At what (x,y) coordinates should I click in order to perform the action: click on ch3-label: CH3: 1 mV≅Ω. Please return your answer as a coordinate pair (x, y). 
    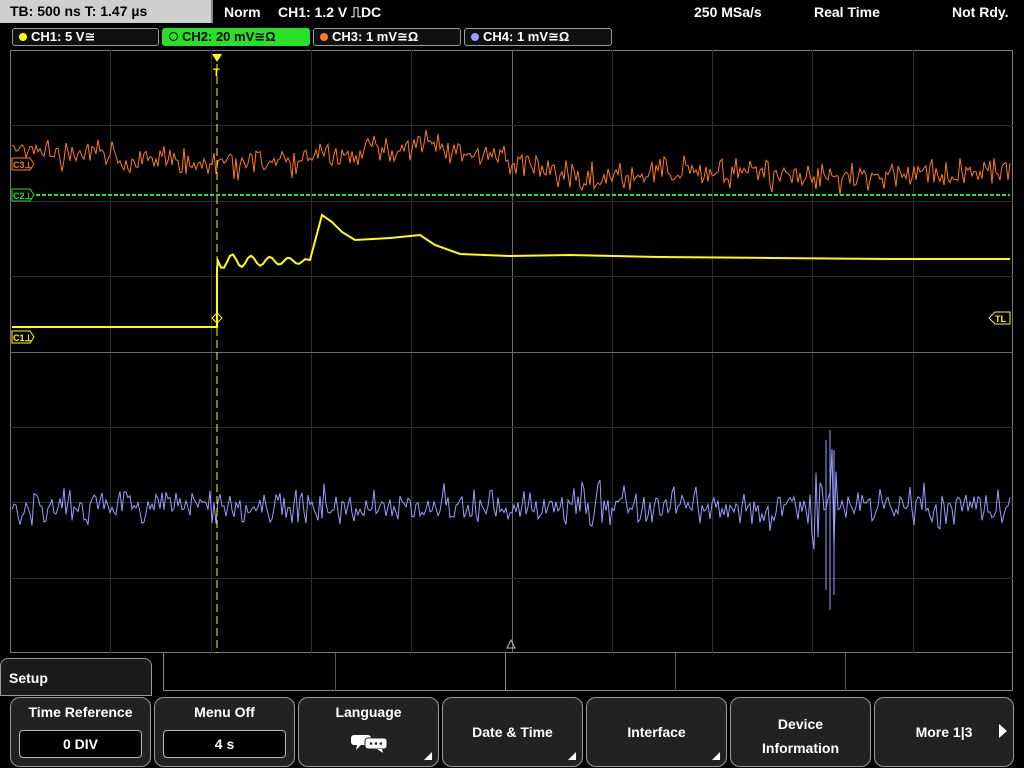
    Looking at the image, I should click on (375, 36).